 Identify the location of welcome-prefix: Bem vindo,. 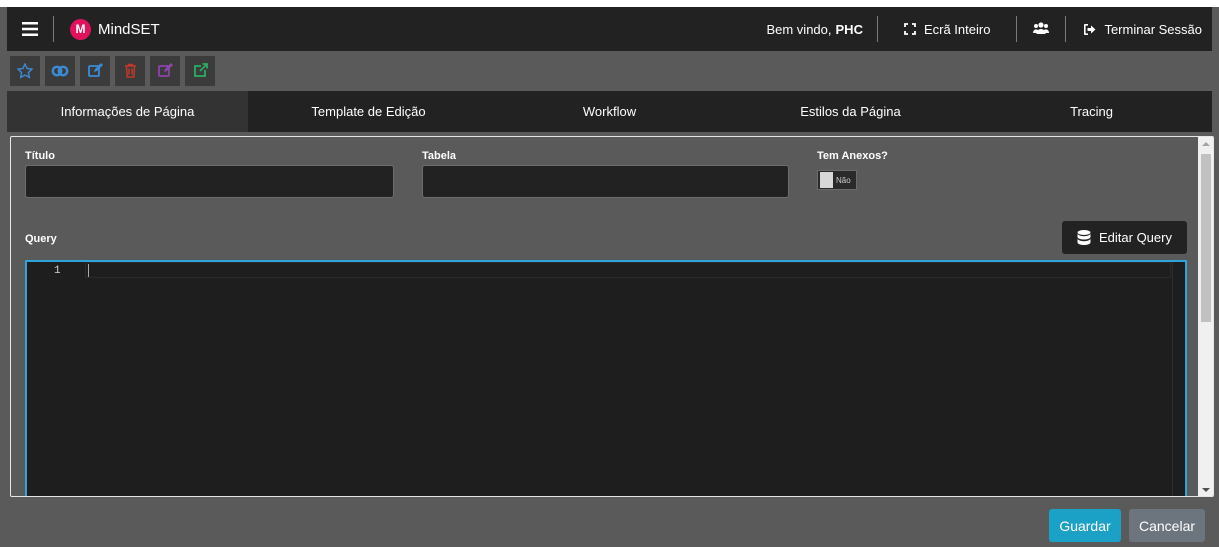
(799, 29).